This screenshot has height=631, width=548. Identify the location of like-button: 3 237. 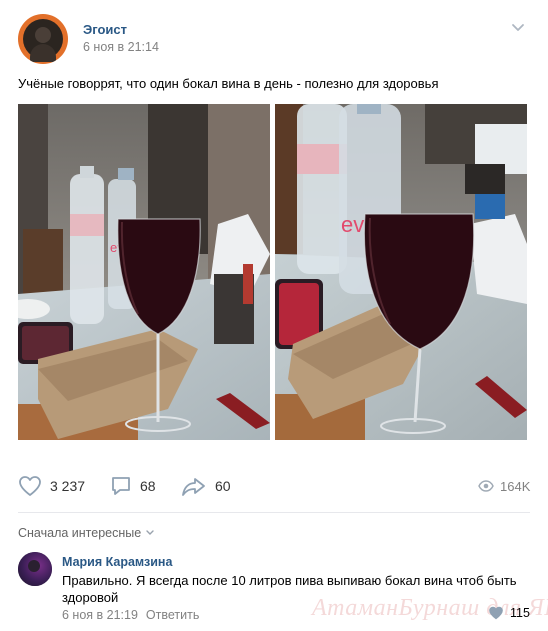
(51, 486).